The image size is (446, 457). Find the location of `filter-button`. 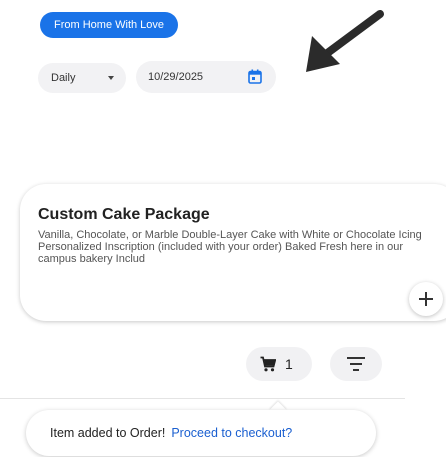

filter-button is located at coordinates (356, 364).